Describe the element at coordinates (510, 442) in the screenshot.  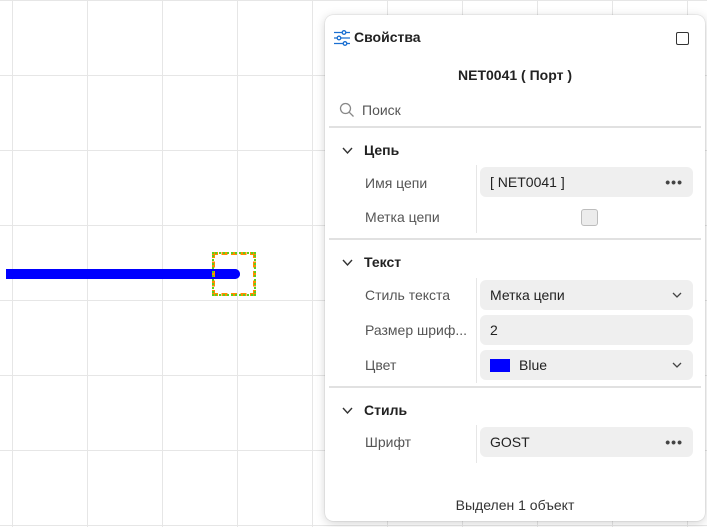
I see `font-value: GOST` at that location.